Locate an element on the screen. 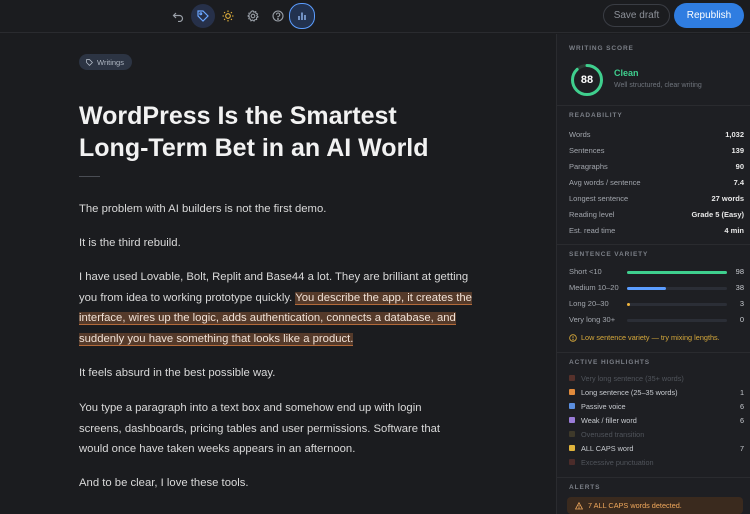  highlight-name: Long sentence (25–35 words) is located at coordinates (629, 392).